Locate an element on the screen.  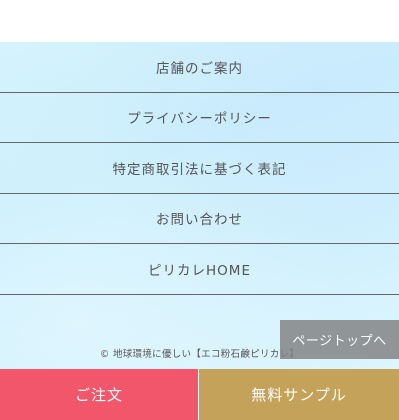
footer-menu-item-contact: お問い合わせ is located at coordinates (199, 219).